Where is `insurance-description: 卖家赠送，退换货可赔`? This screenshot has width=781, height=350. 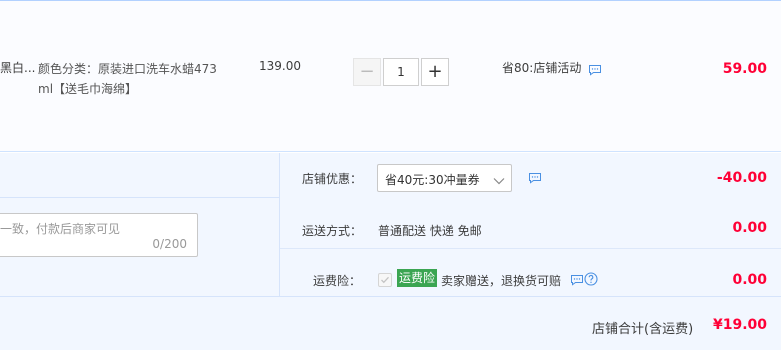 insurance-description: 卖家赠送，退换货可赔 is located at coordinates (501, 281).